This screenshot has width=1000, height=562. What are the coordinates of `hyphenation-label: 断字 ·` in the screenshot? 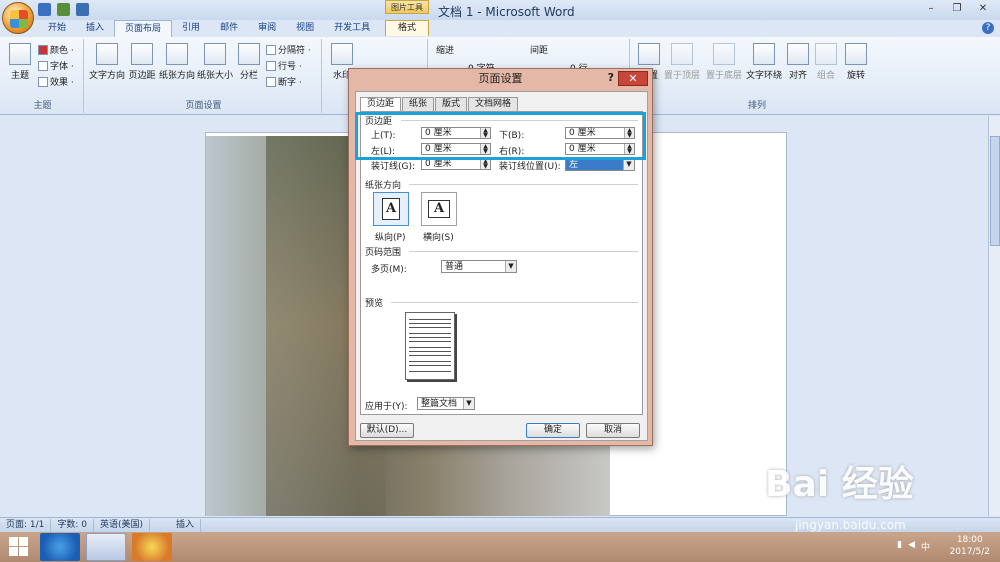 It's located at (290, 83).